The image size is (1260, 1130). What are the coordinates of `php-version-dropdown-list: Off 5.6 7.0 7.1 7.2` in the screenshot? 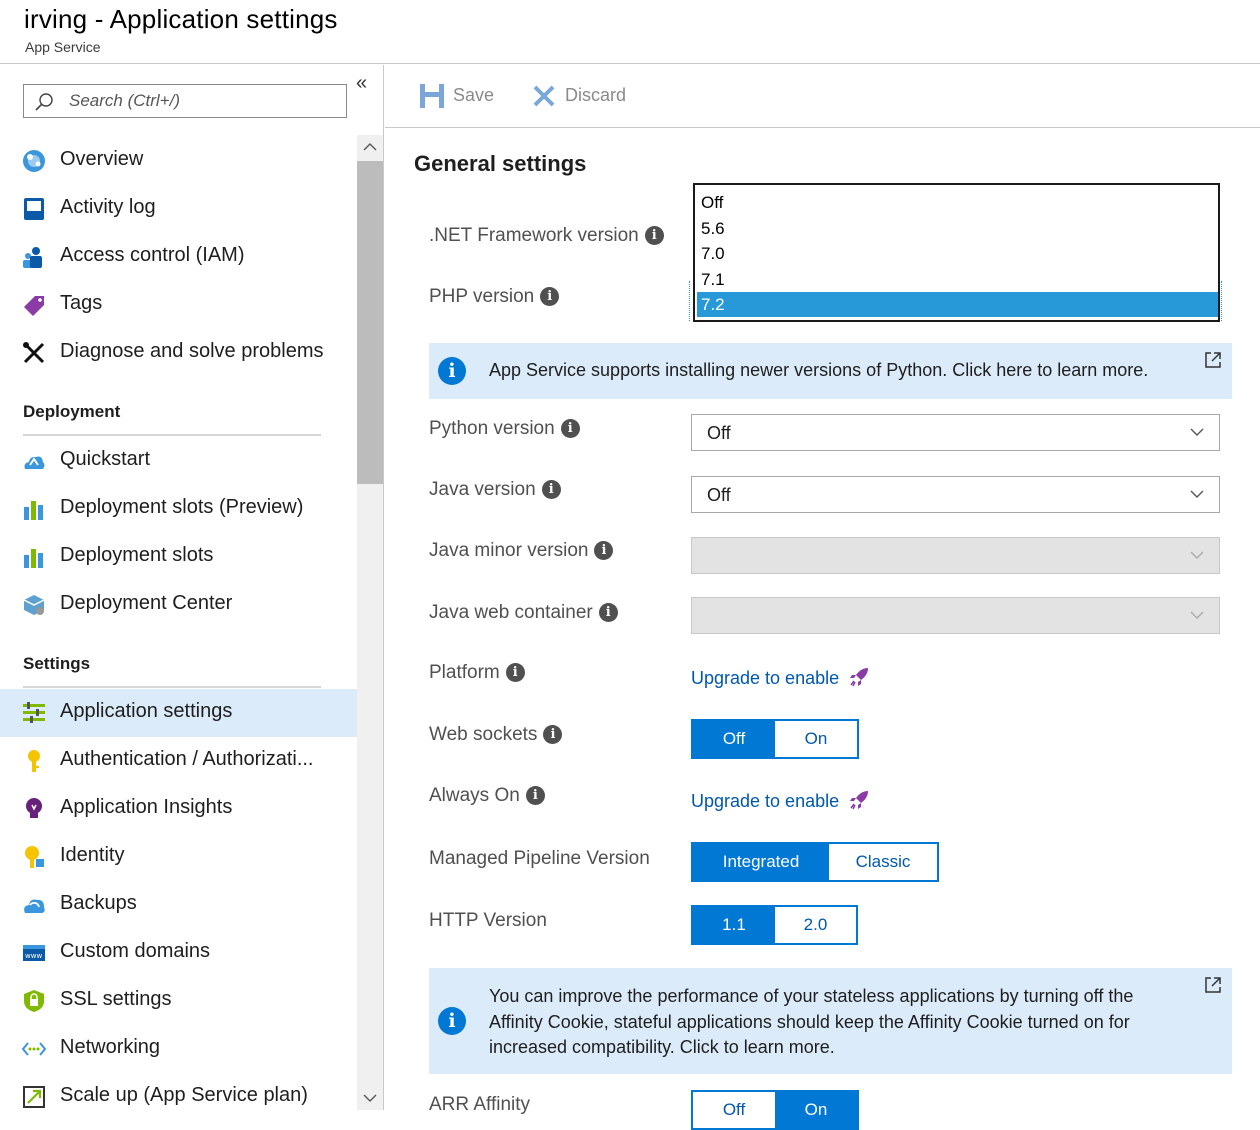 It's located at (956, 252).